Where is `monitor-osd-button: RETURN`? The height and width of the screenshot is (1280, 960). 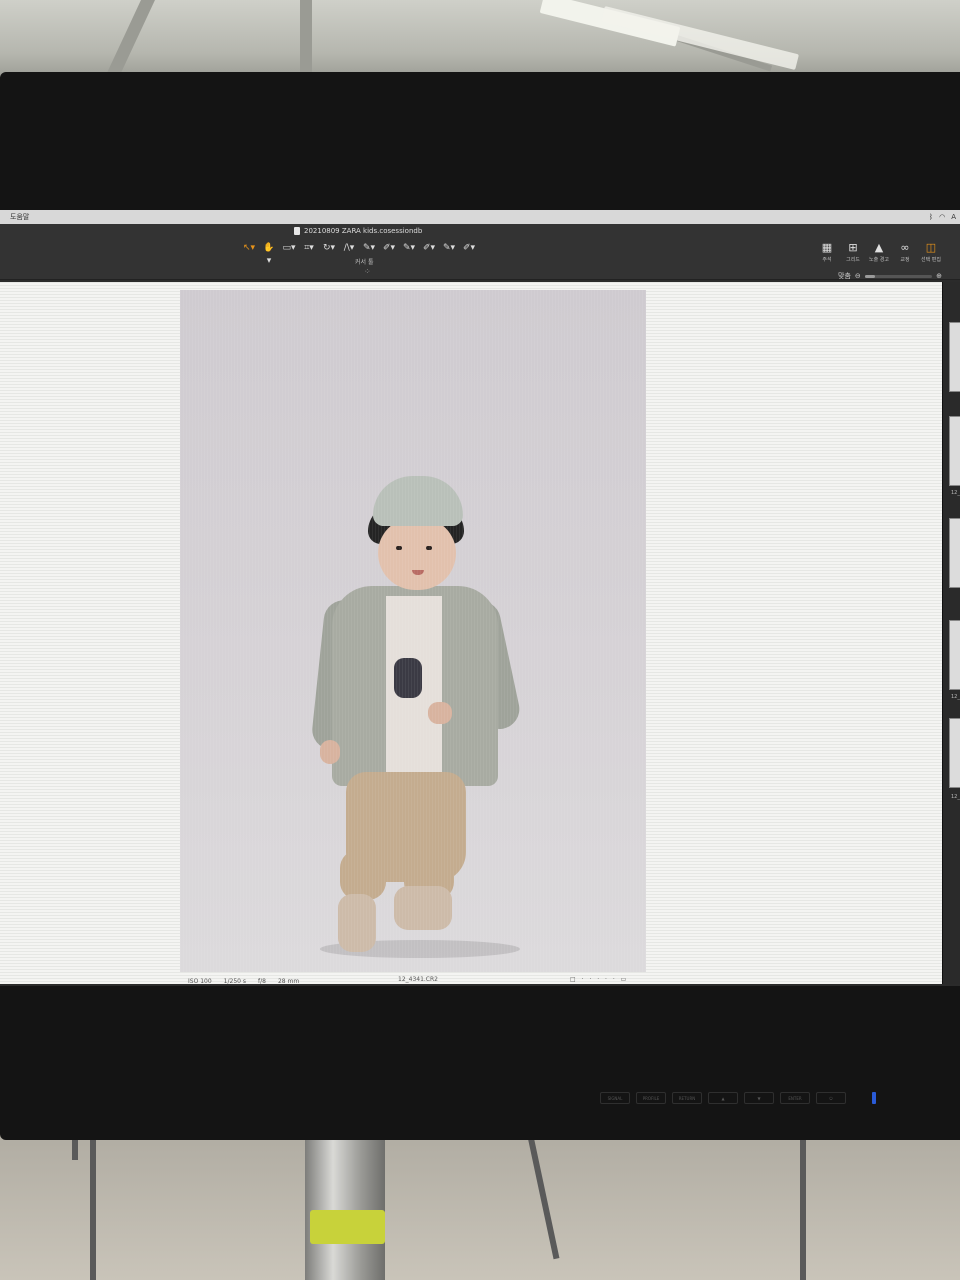 monitor-osd-button: RETURN is located at coordinates (687, 1098).